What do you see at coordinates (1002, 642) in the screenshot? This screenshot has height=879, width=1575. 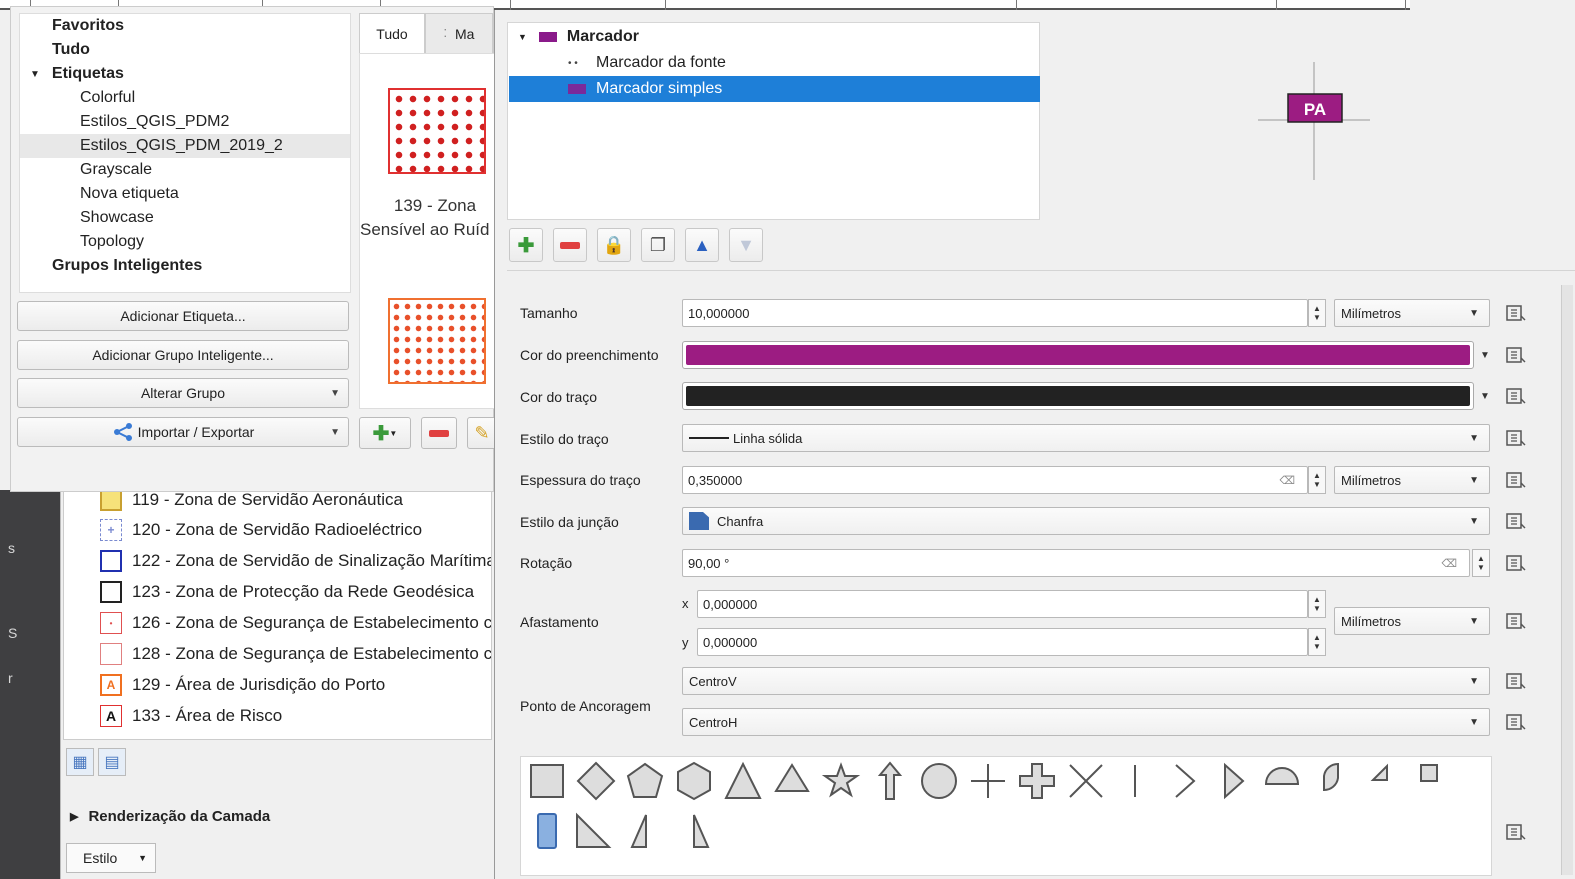 I see `offset-y-input: 0,000000` at bounding box center [1002, 642].